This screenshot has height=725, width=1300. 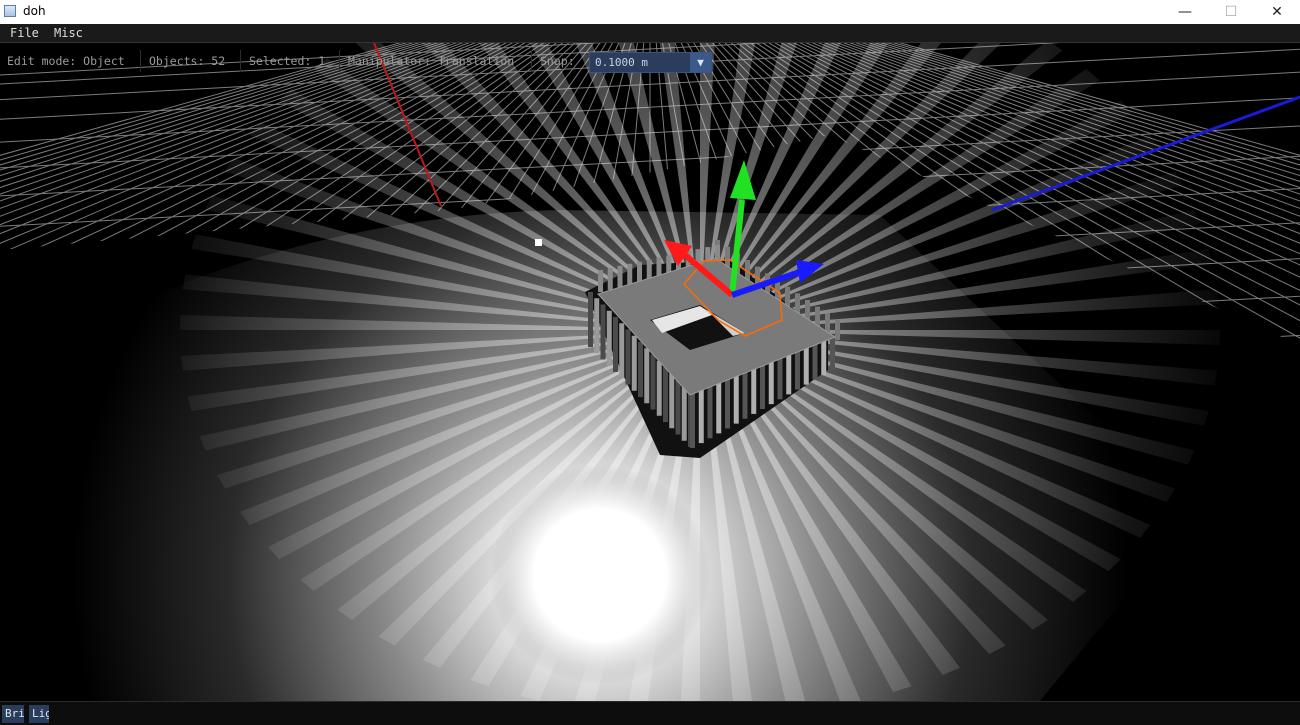 I want to click on bottom-bar: Bri Lig, so click(x=650, y=713).